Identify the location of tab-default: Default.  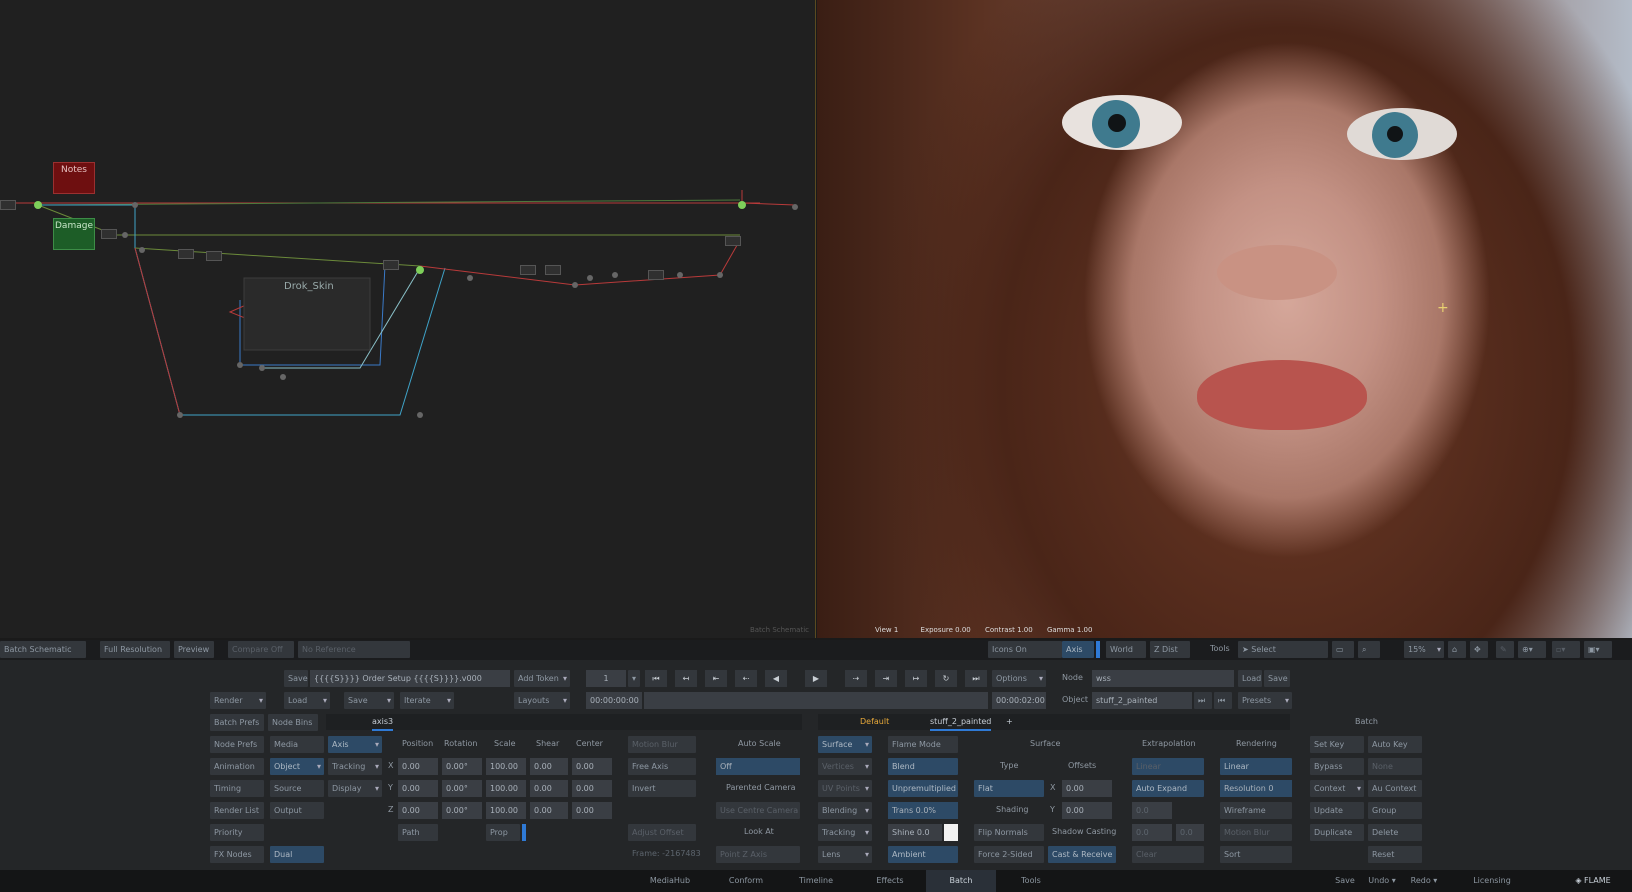
(874, 722).